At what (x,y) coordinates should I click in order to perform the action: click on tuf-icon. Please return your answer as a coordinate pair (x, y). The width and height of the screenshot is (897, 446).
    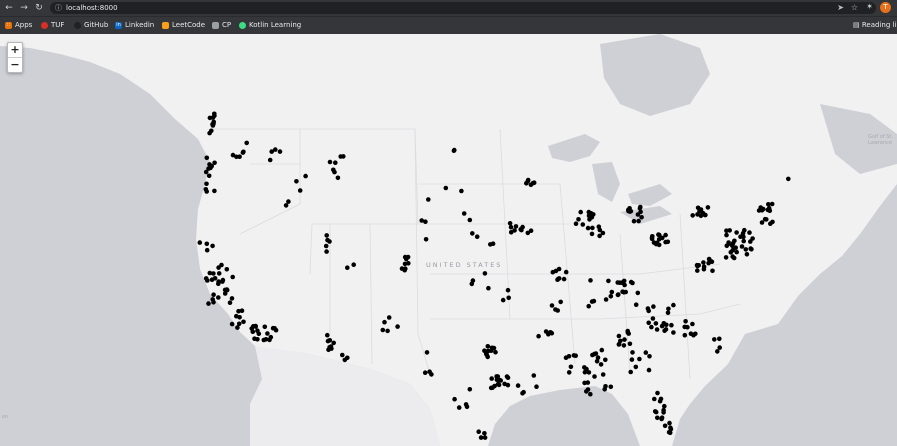
    Looking at the image, I should click on (44, 25).